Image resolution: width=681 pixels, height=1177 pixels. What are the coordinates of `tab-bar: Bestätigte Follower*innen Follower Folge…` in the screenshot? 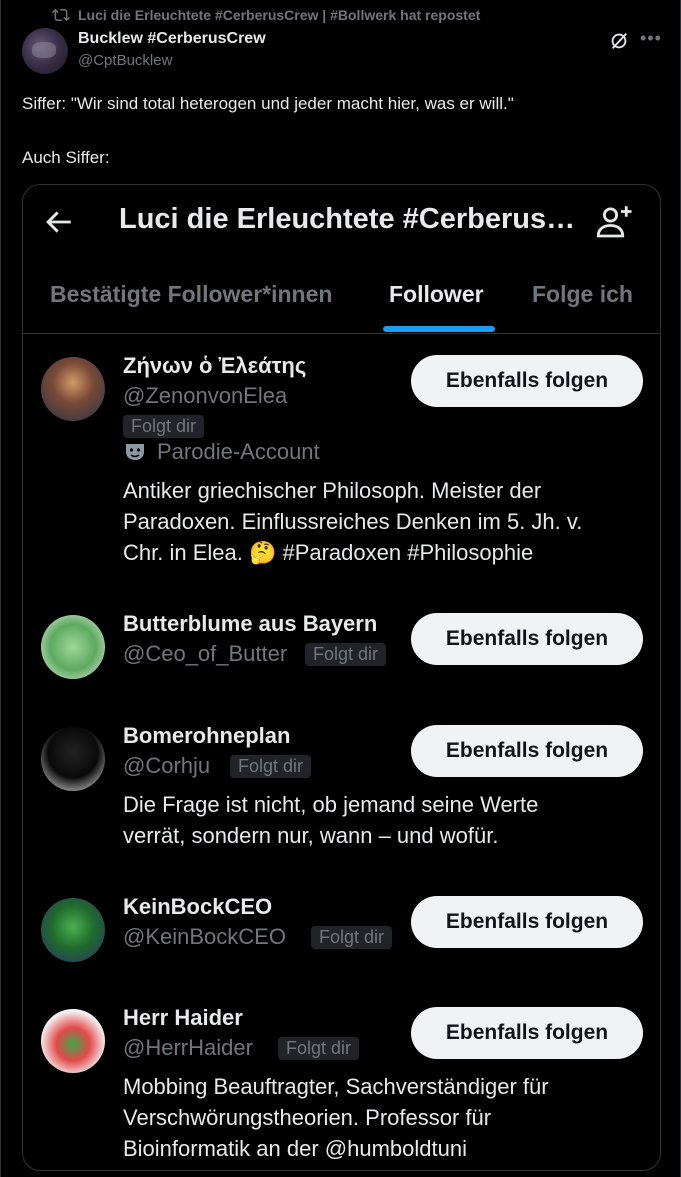 It's located at (341, 295).